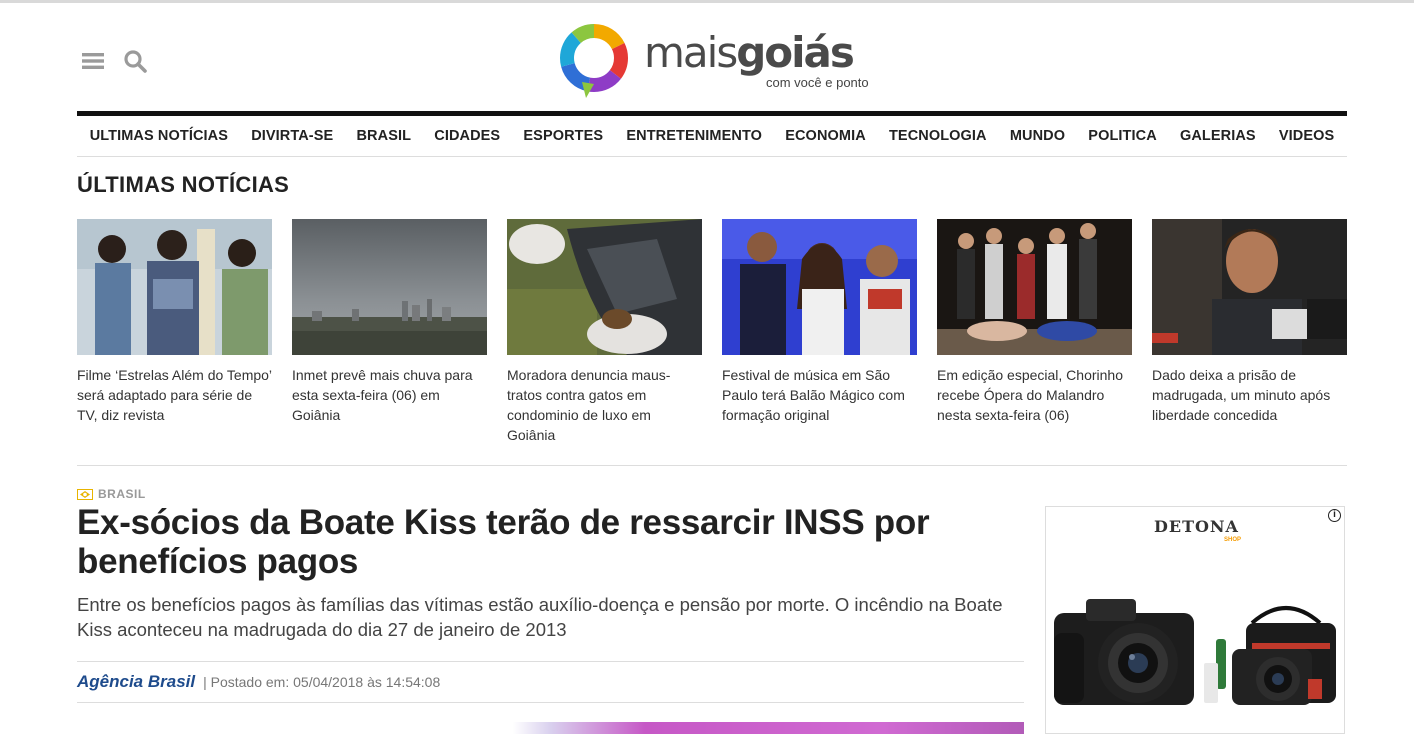  I want to click on latest-news-title: ÚLTIMAS NOTÍCIAS, so click(183, 184).